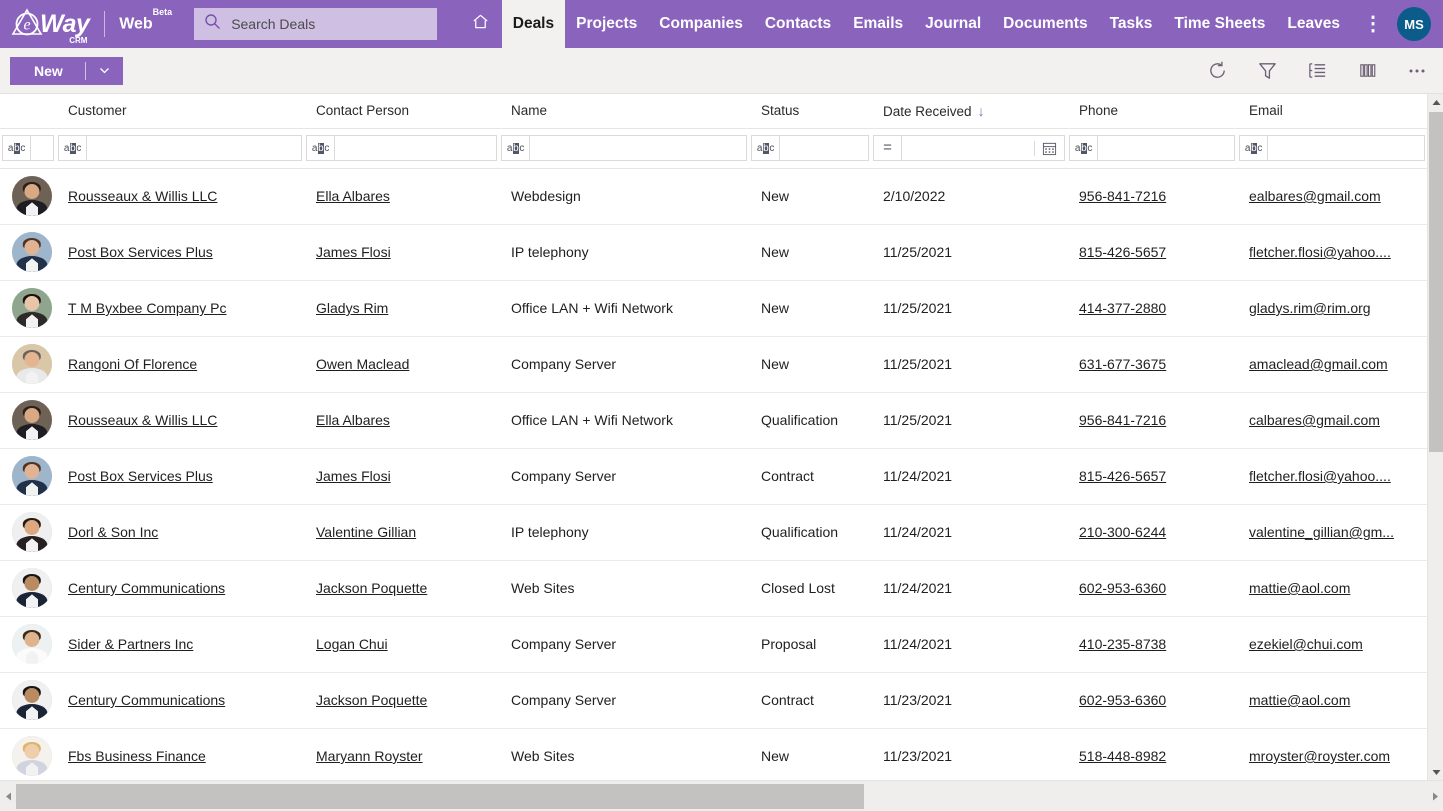 This screenshot has width=1443, height=811. Describe the element at coordinates (1314, 420) in the screenshot. I see `email-link: calbares@gmail.com` at that location.